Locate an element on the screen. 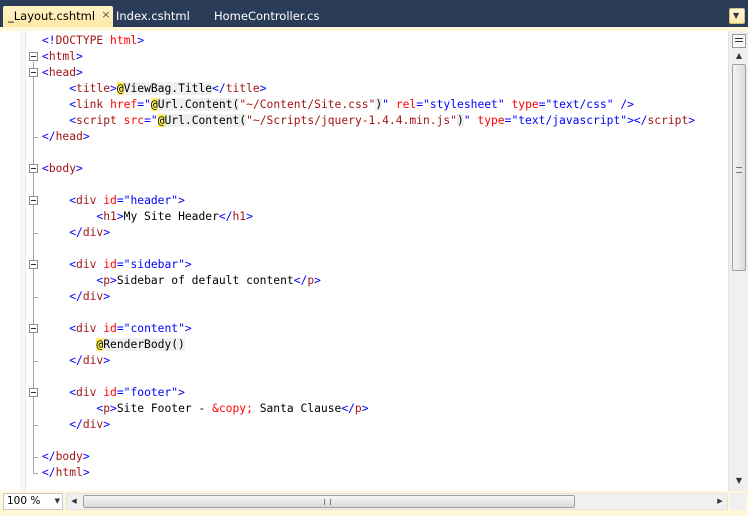  code-token: ></ is located at coordinates (637, 120).